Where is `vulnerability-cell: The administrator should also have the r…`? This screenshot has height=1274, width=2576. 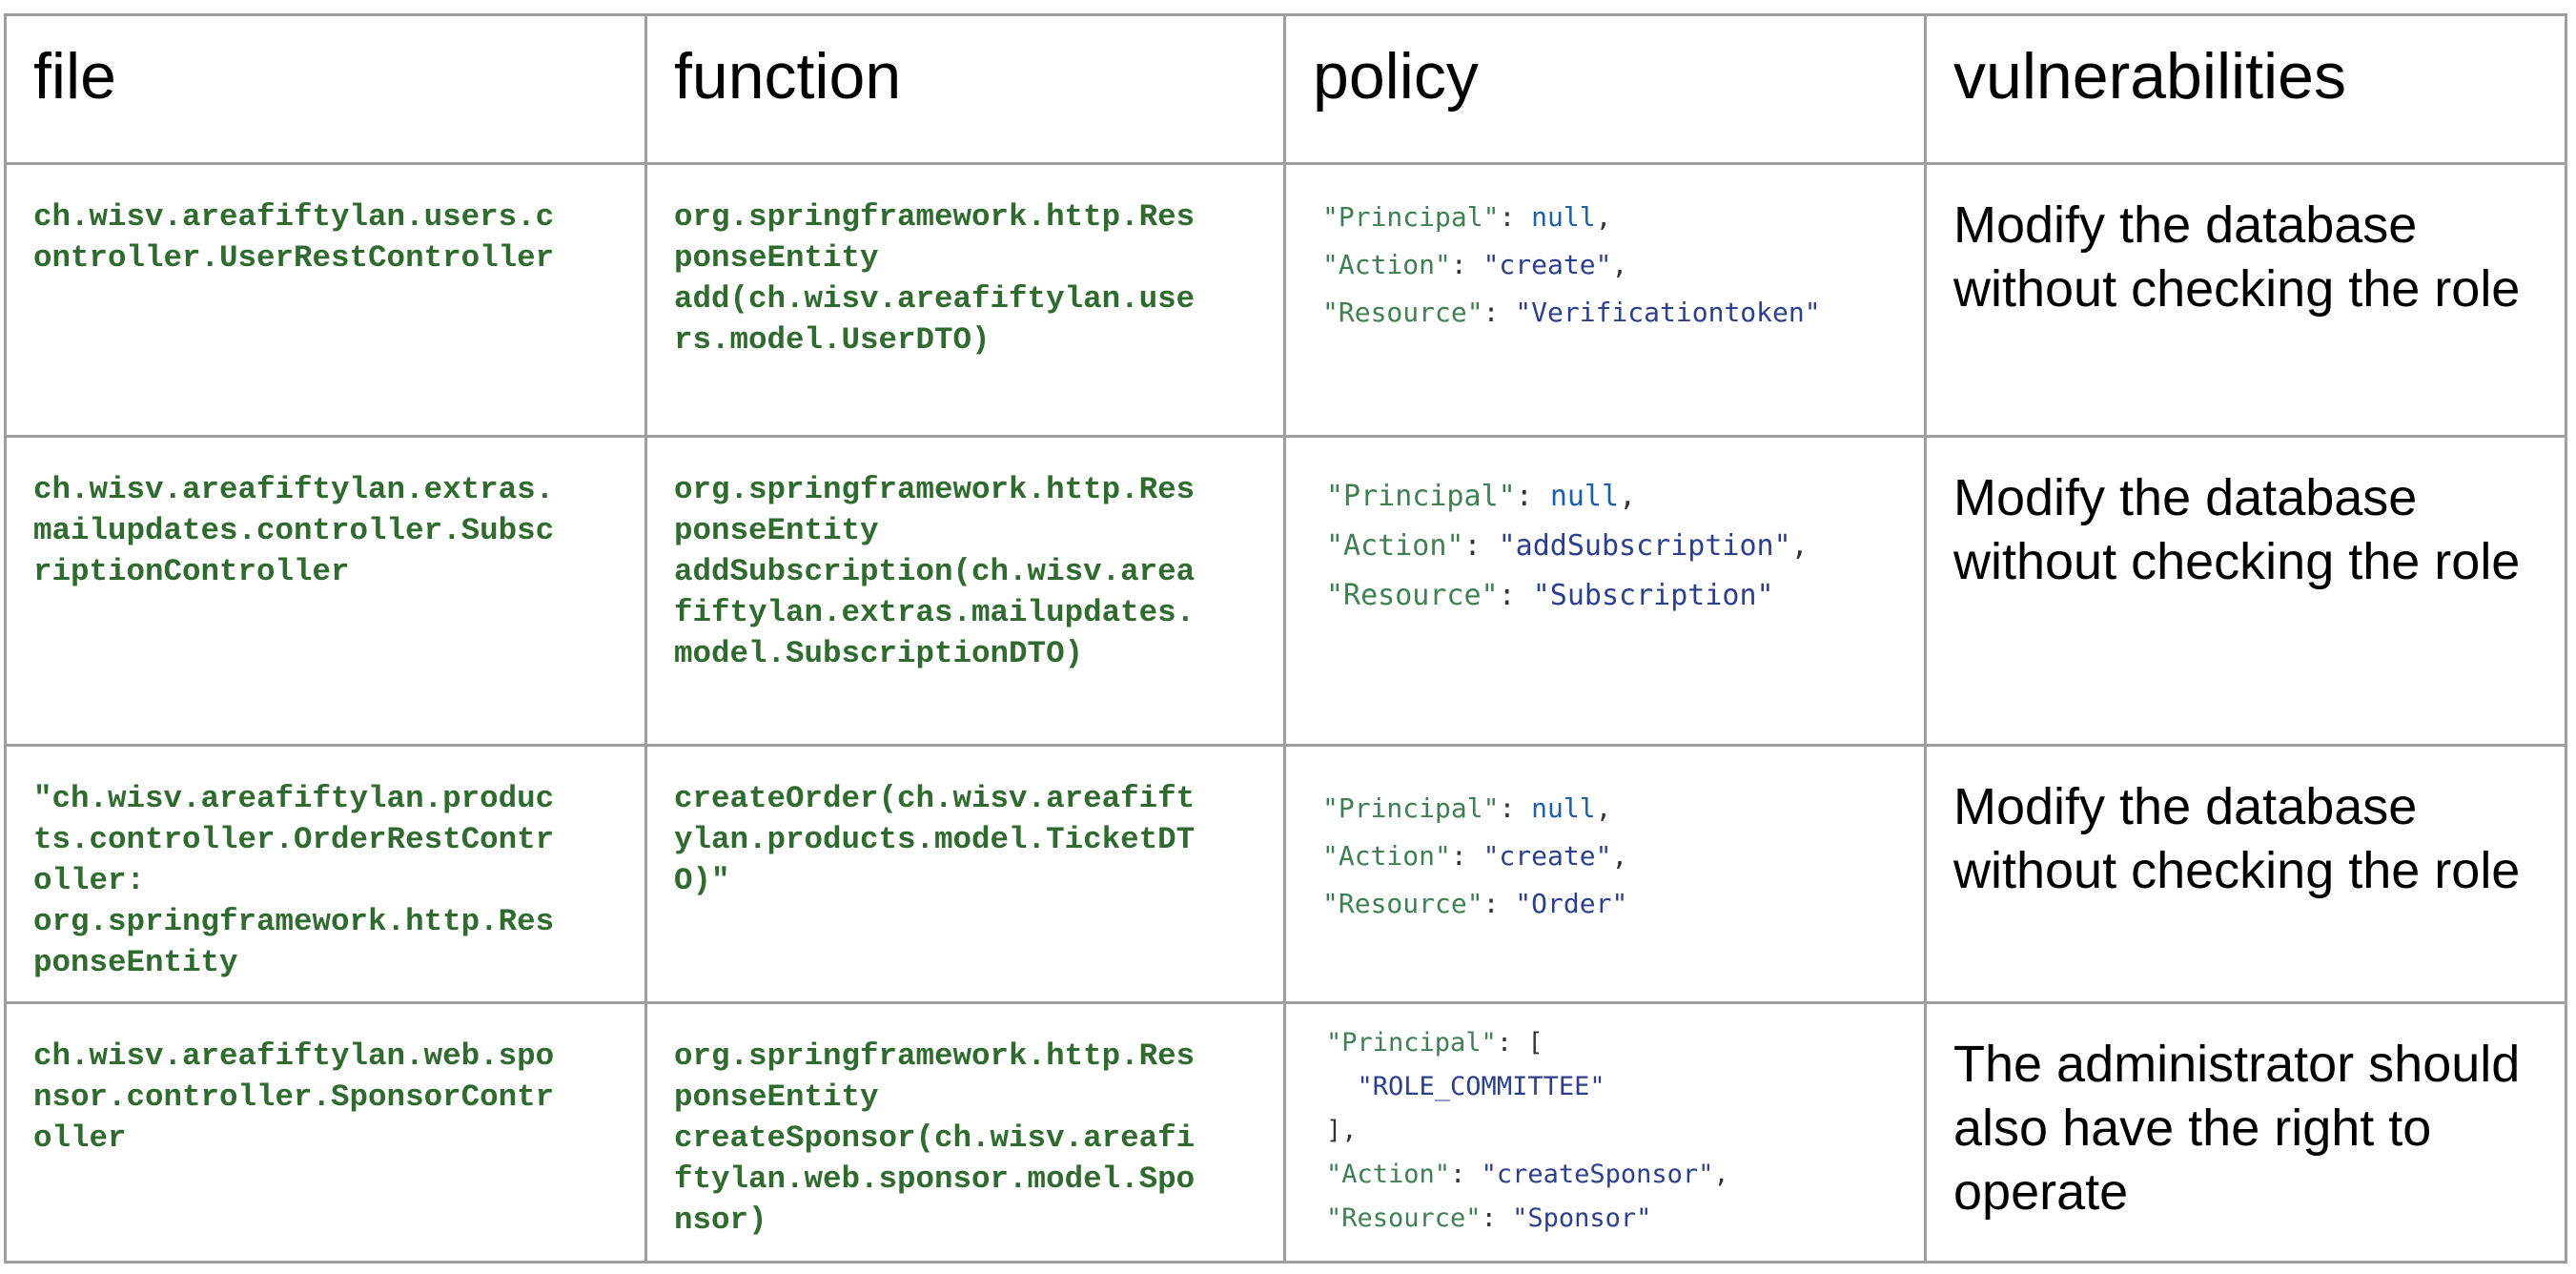
vulnerability-cell: The administrator should also have the r… is located at coordinates (2245, 1132).